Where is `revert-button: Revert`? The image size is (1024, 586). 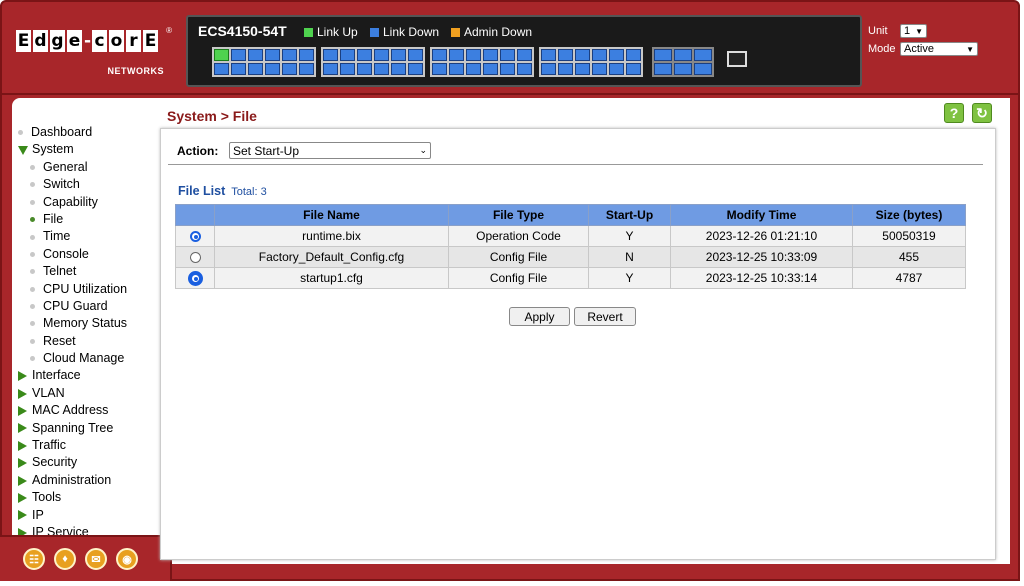
revert-button: Revert is located at coordinates (605, 316).